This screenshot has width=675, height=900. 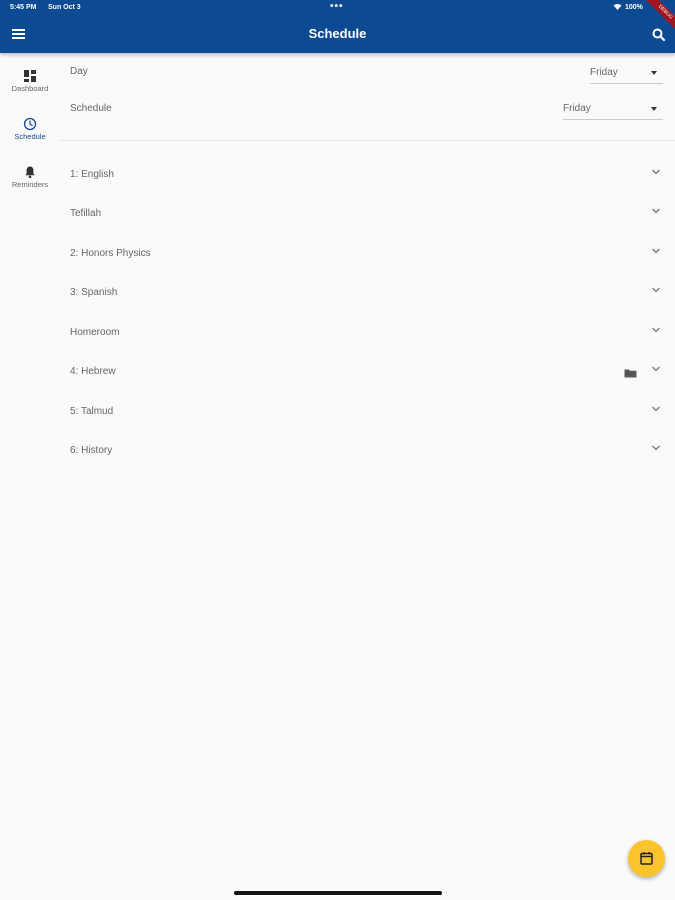 I want to click on rail-item-schedule: Schedule, so click(x=30, y=137).